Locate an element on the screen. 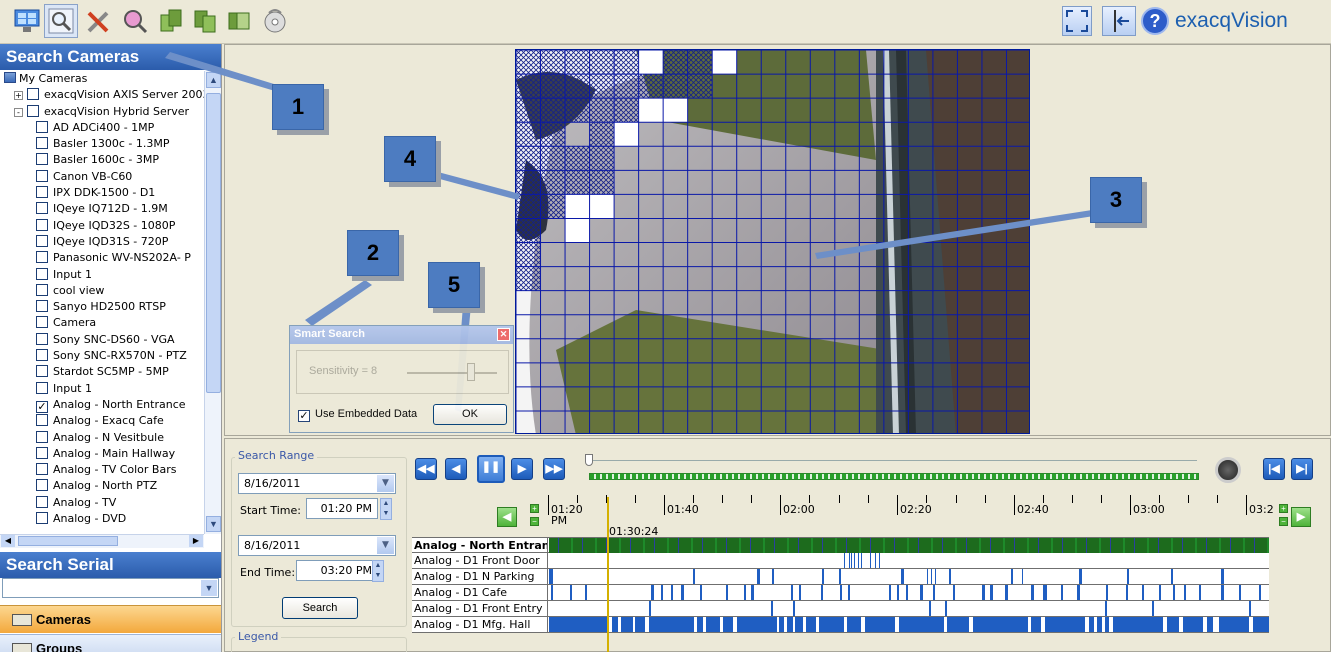 This screenshot has height=652, width=1331. export-icon is located at coordinates (171, 21).